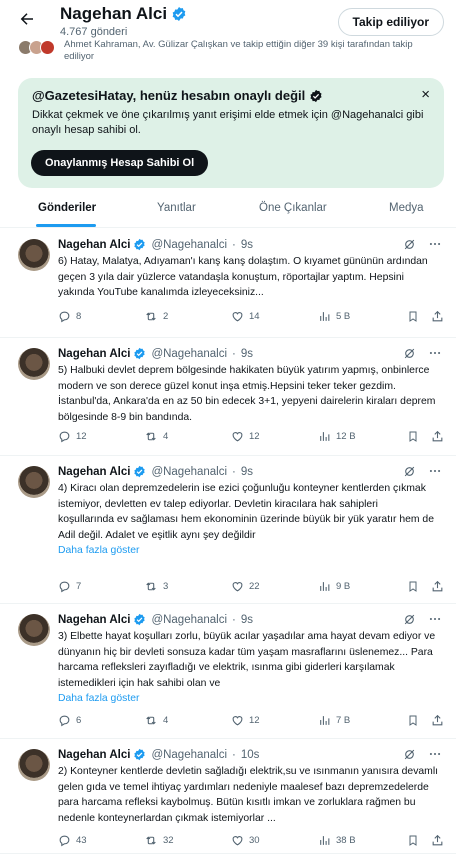 The image size is (456, 854). I want to click on view-count: 9 B, so click(343, 586).